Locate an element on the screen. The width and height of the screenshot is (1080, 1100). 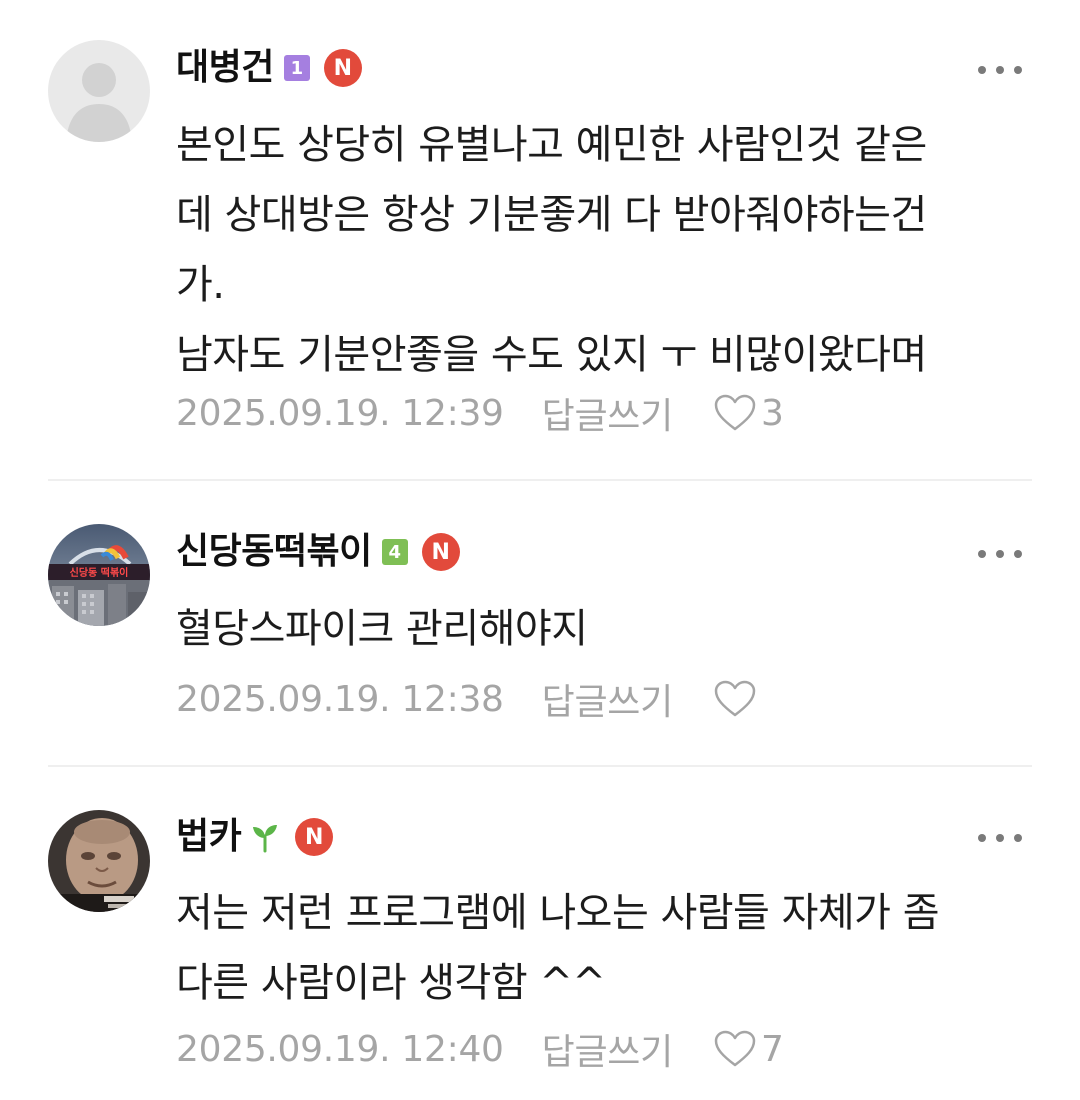
photo-avatar-person-icon is located at coordinates (99, 861).